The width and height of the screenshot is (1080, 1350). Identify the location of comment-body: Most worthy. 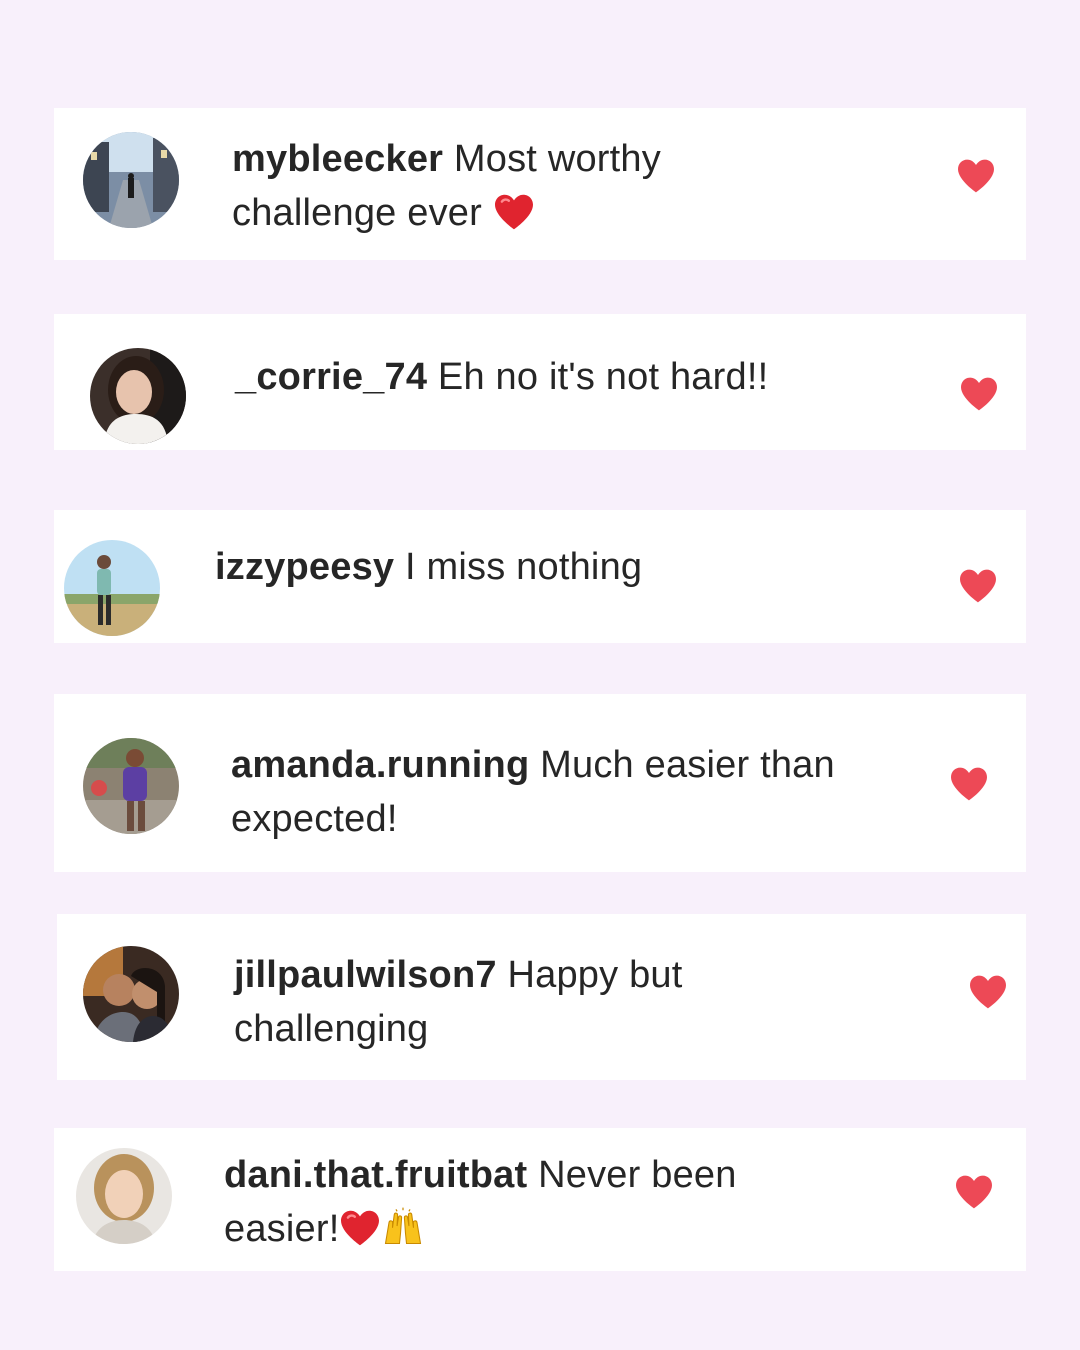
(552, 159).